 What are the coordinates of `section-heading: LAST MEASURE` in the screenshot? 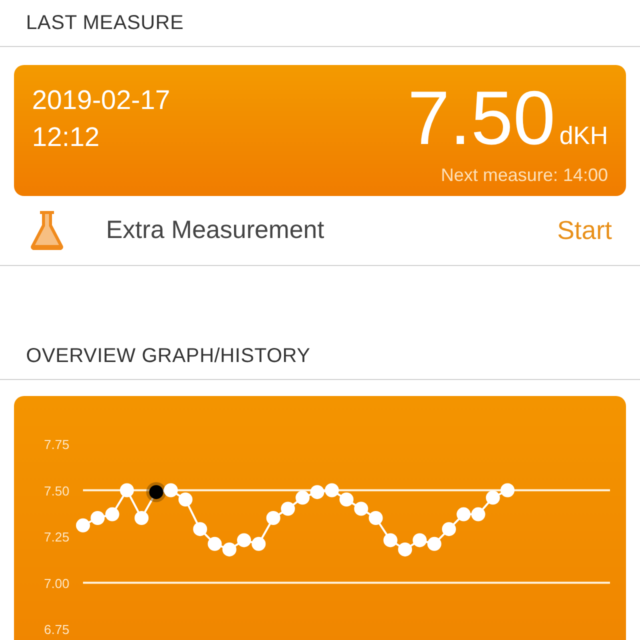 It's located at (320, 23).